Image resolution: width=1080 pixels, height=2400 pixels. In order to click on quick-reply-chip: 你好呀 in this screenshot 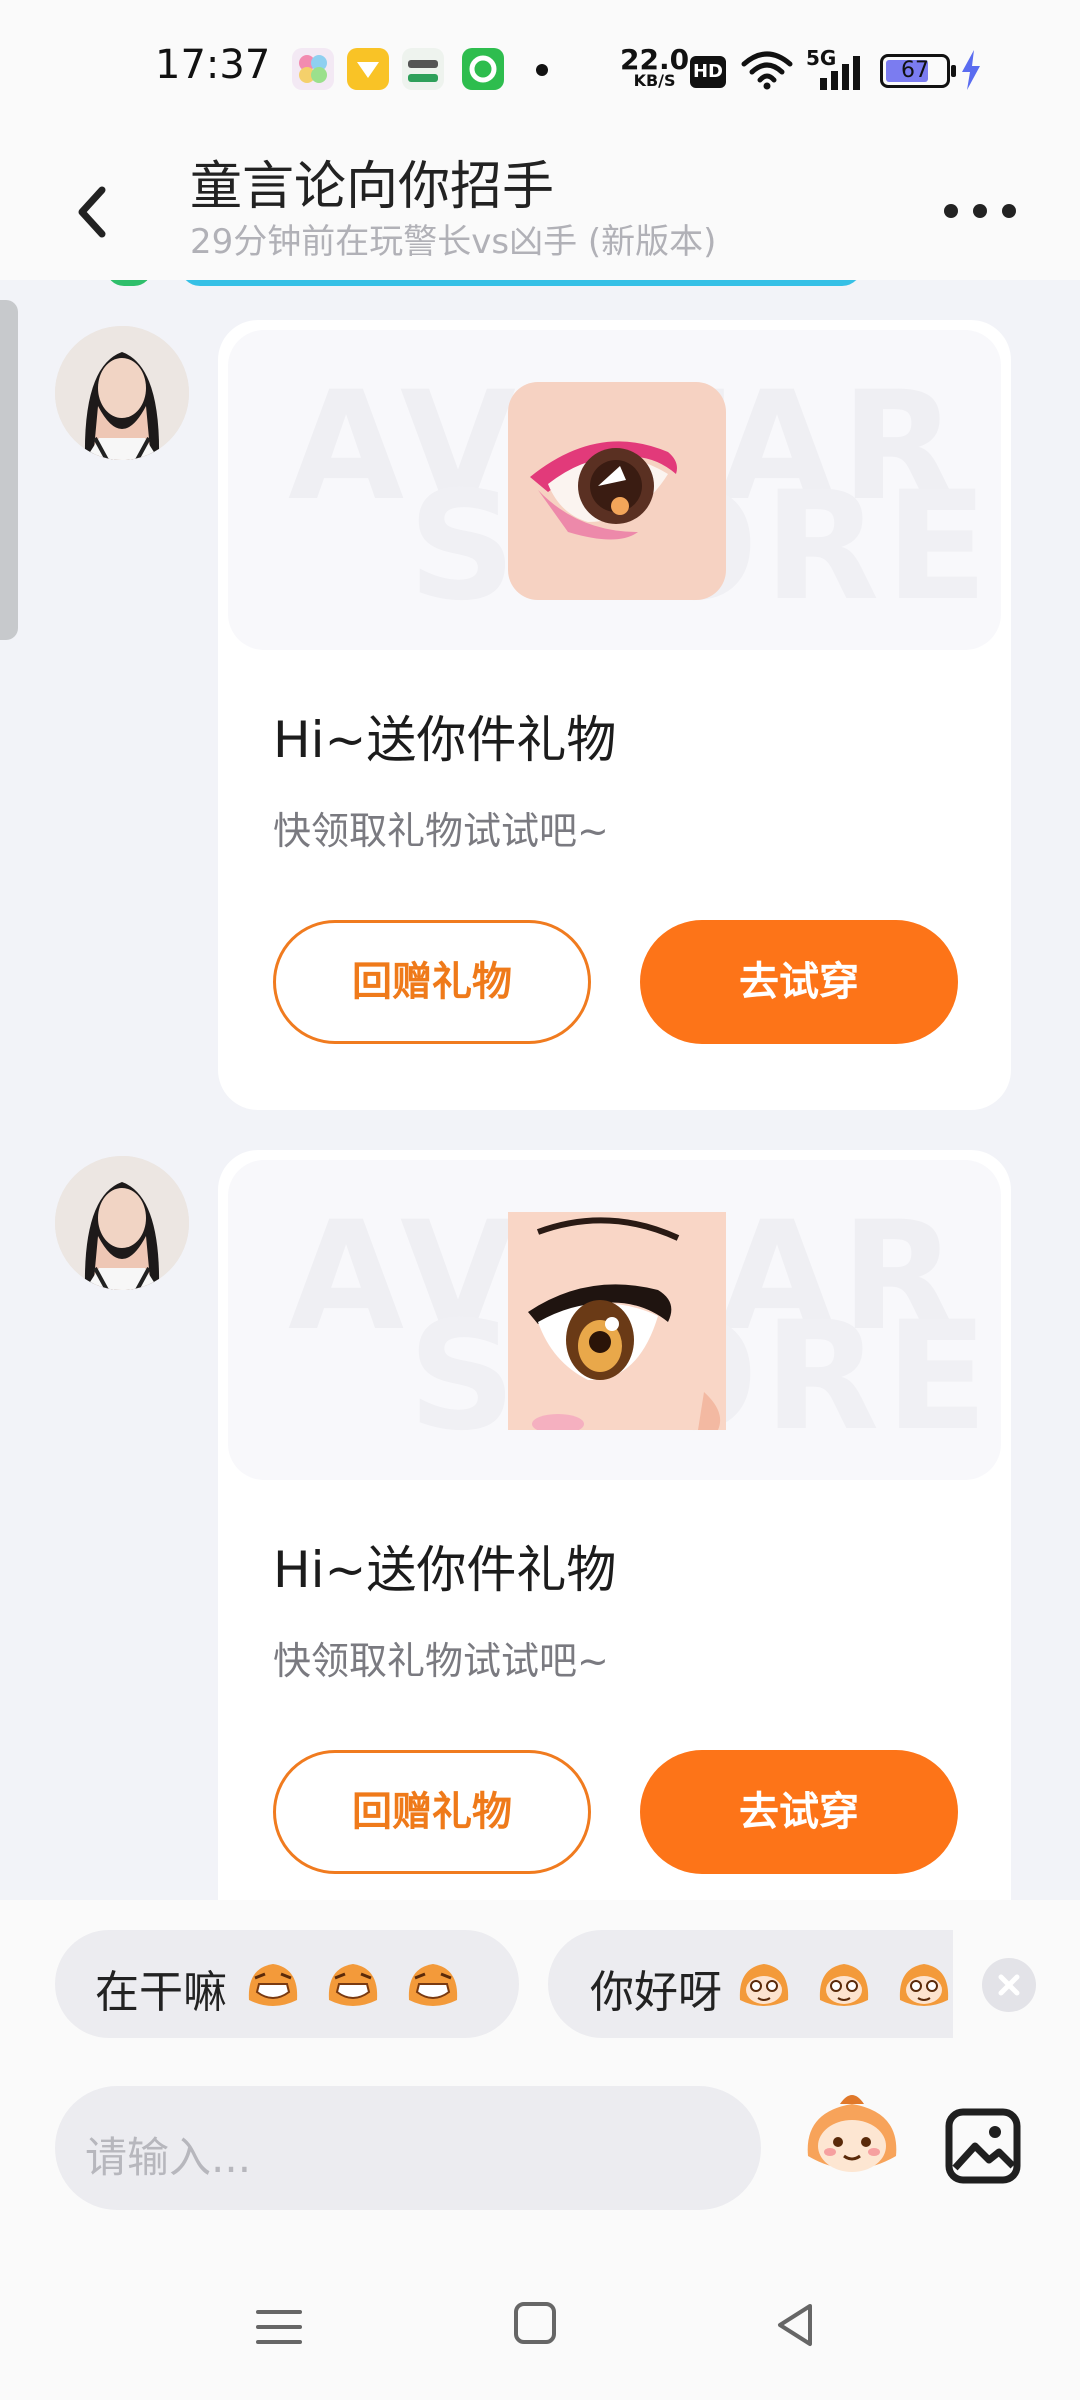, I will do `click(750, 1984)`.